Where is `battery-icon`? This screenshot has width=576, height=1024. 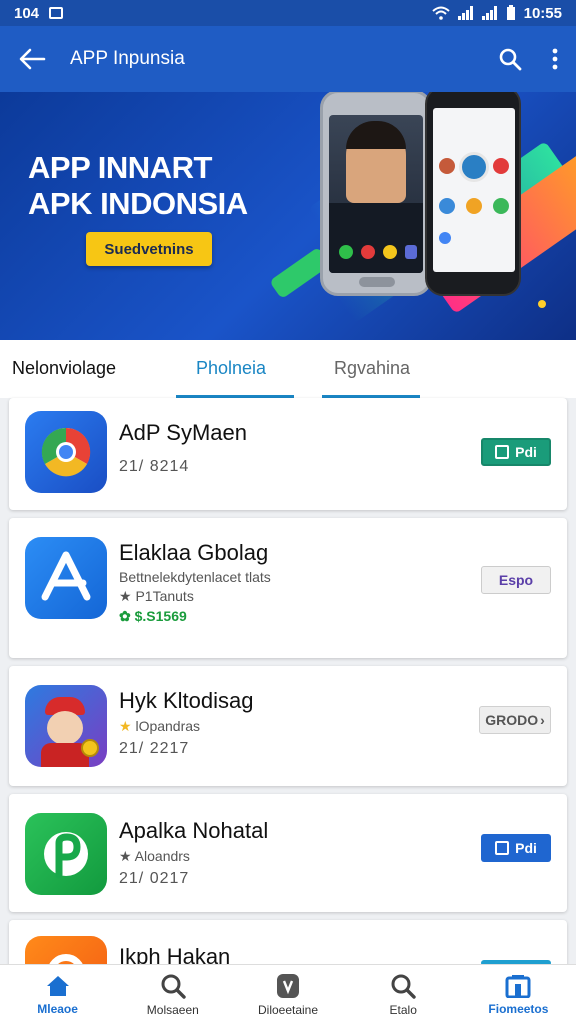 battery-icon is located at coordinates (510, 12).